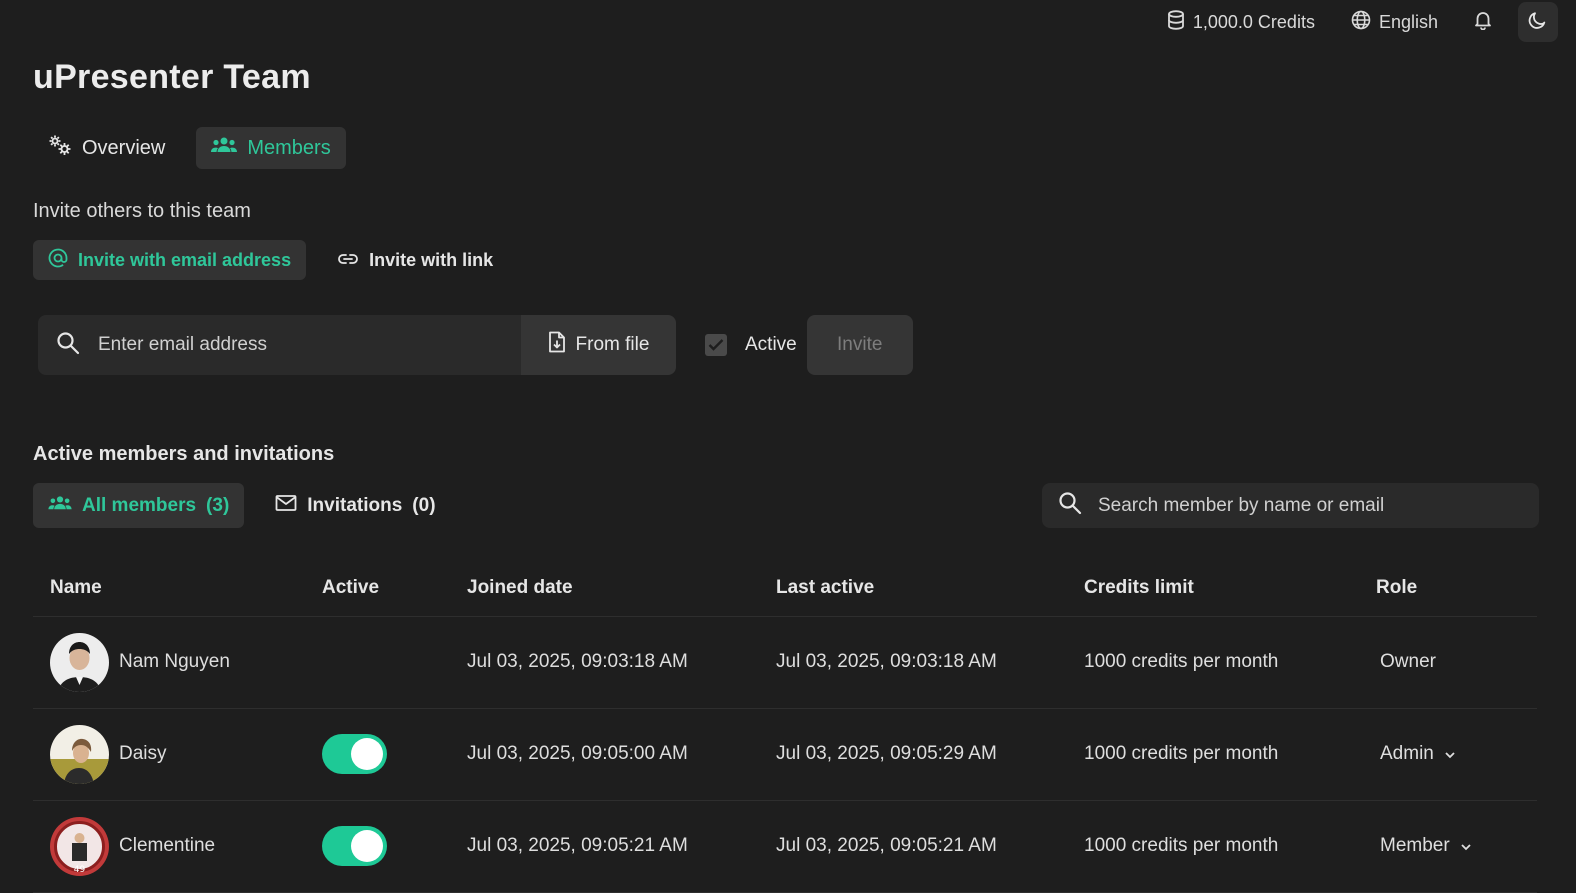 The height and width of the screenshot is (893, 1576). Describe the element at coordinates (124, 147) in the screenshot. I see `tab-overview-label: Overview` at that location.